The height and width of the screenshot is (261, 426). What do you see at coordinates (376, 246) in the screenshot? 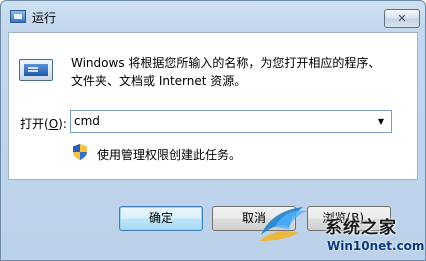
I see `watermark-url: Win10net.com` at bounding box center [376, 246].